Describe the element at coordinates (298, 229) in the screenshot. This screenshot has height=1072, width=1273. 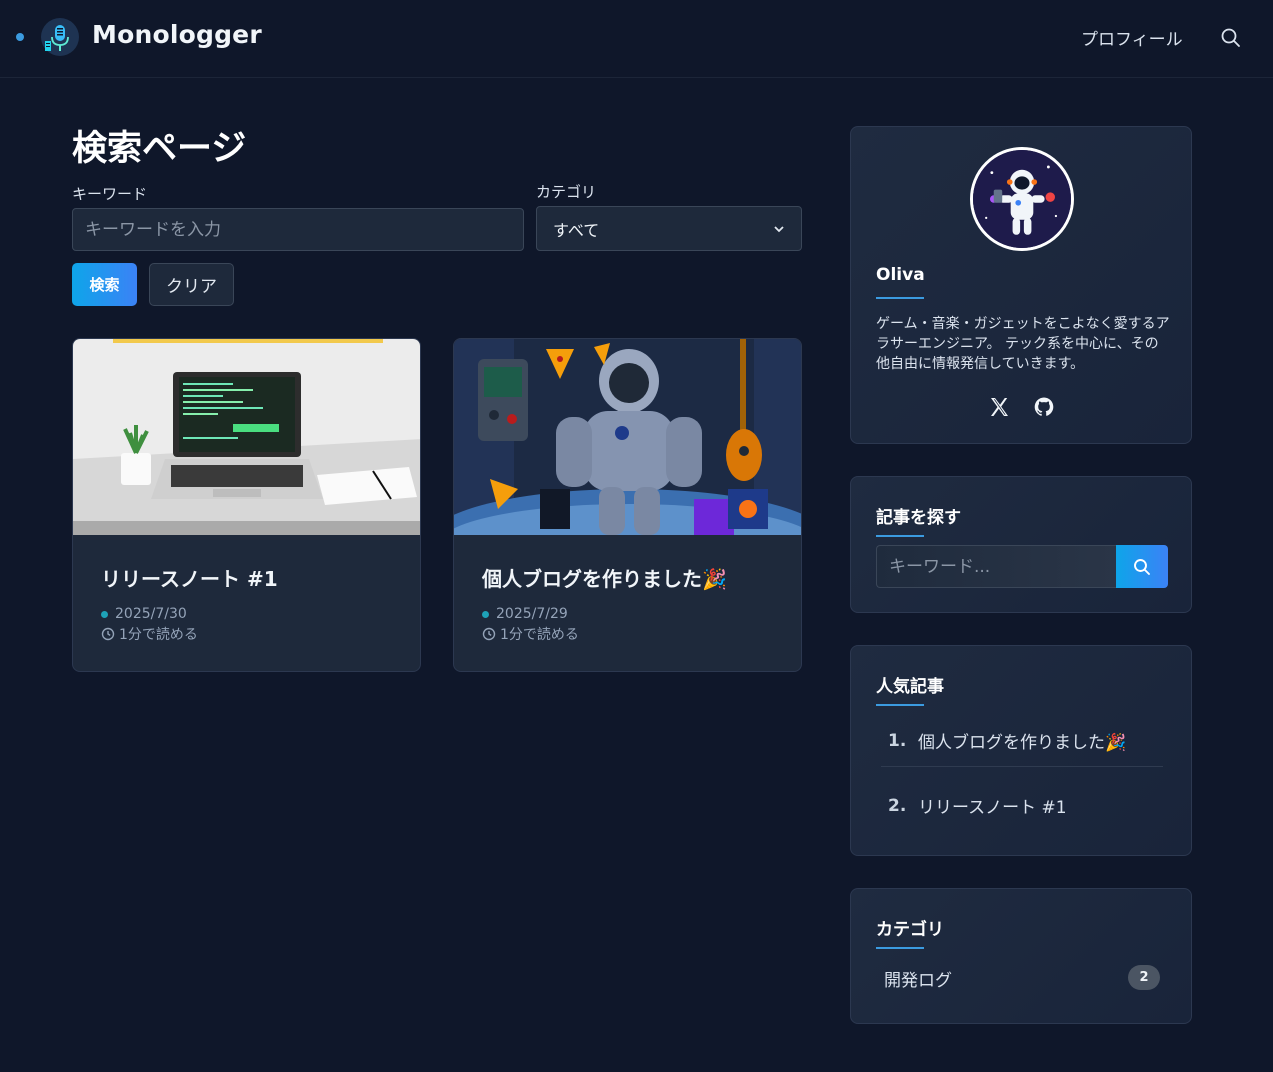
I see `keyword-input` at that location.